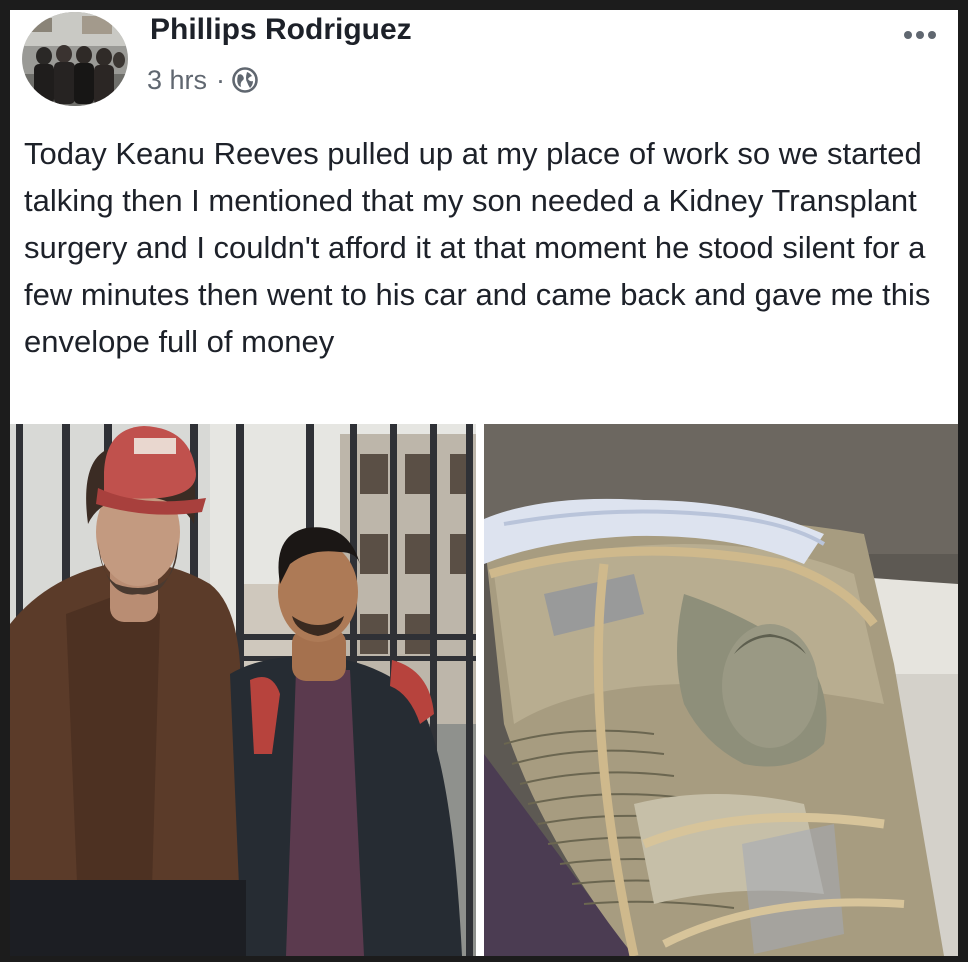 Image resolution: width=968 pixels, height=962 pixels. What do you see at coordinates (281, 30) in the screenshot?
I see `author-name: Phillips Rodriguez` at bounding box center [281, 30].